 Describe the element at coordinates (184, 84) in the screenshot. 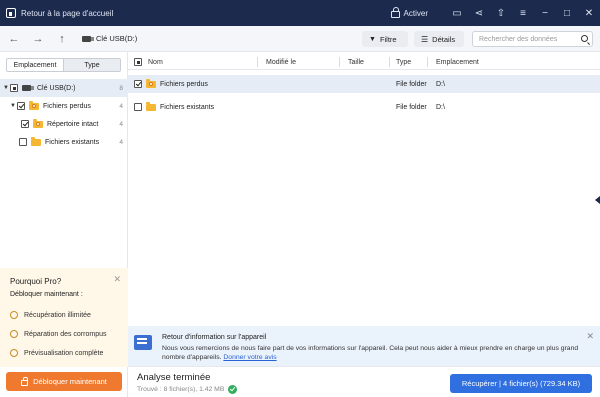

I see `row-name: Fichiers perdus` at that location.